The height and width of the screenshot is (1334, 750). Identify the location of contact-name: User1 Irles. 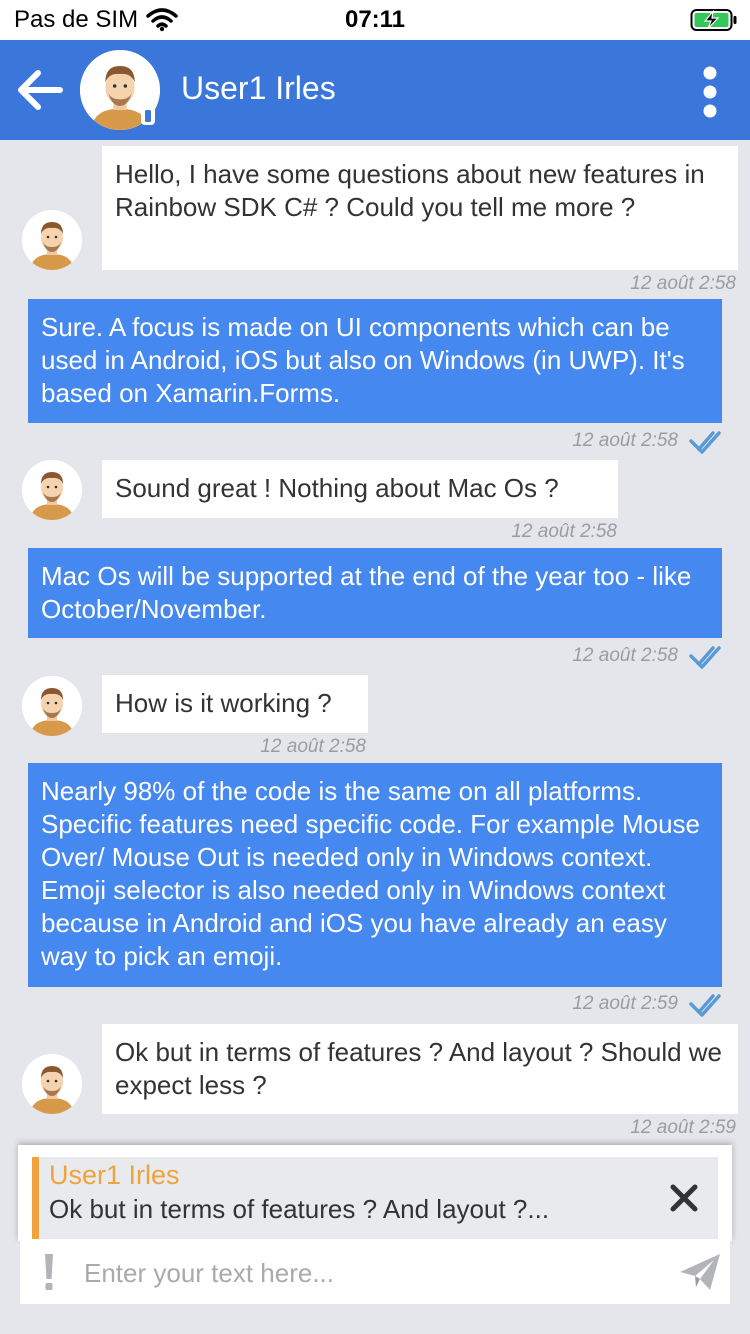
(258, 88).